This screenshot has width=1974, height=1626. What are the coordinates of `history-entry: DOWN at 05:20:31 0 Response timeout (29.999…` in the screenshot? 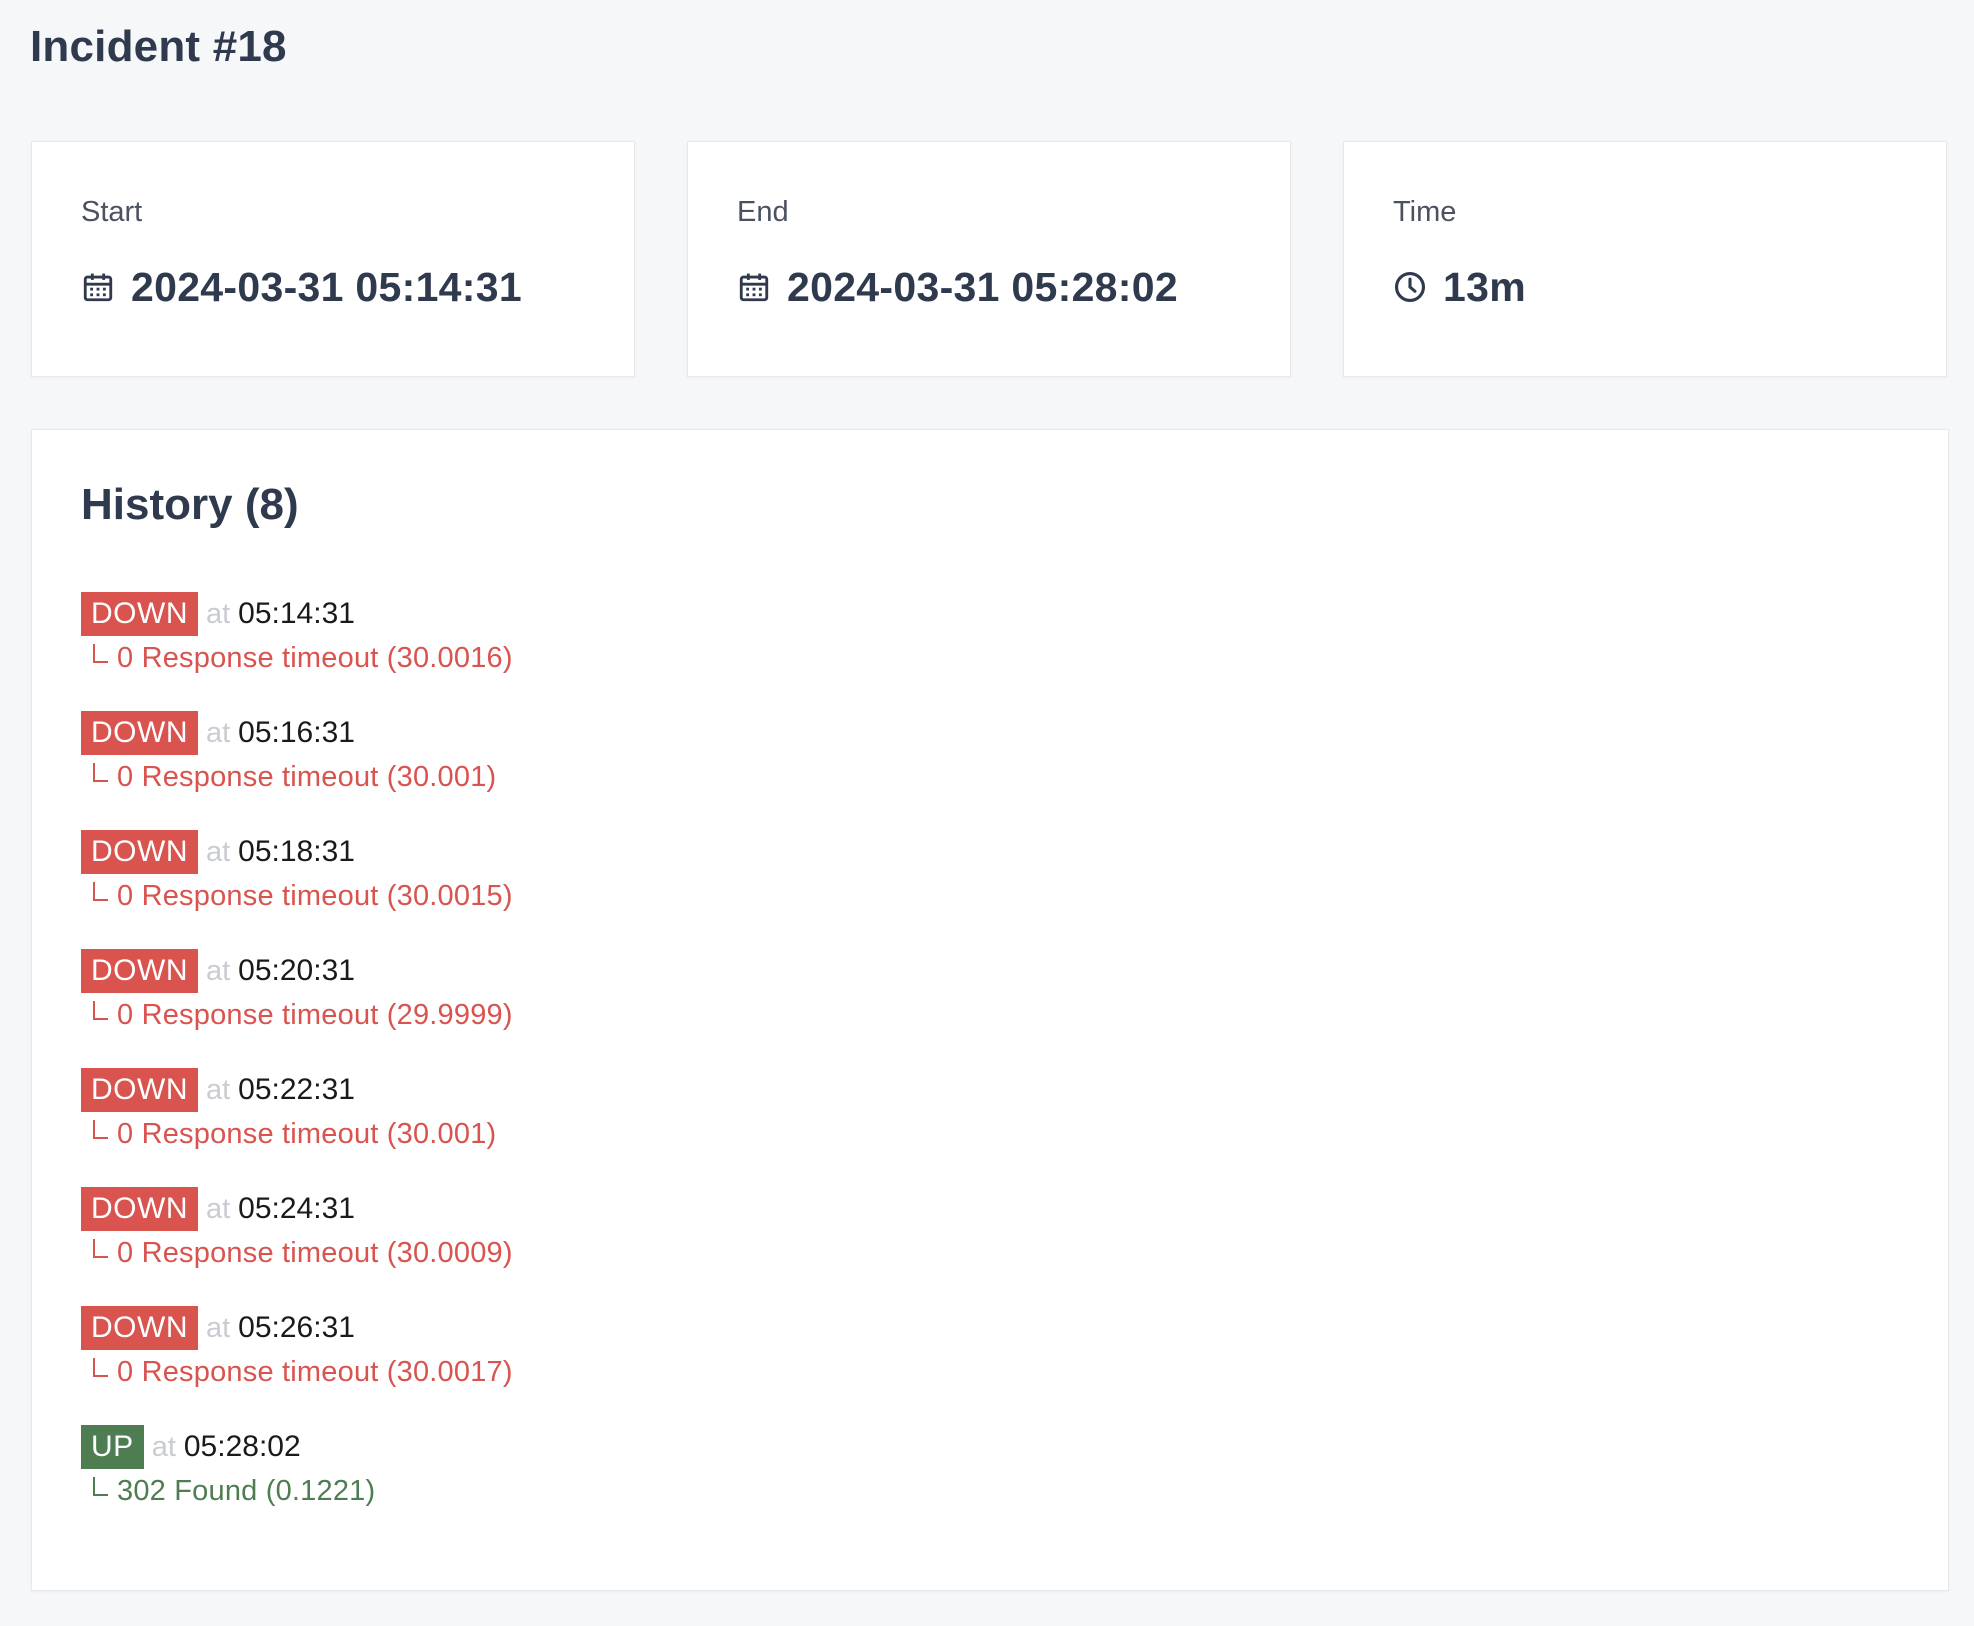 It's located at (297, 1008).